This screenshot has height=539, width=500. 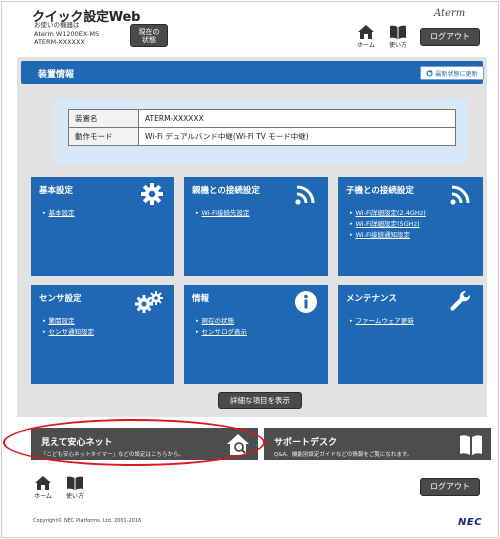 I want to click on wrench-icon, so click(x=460, y=300).